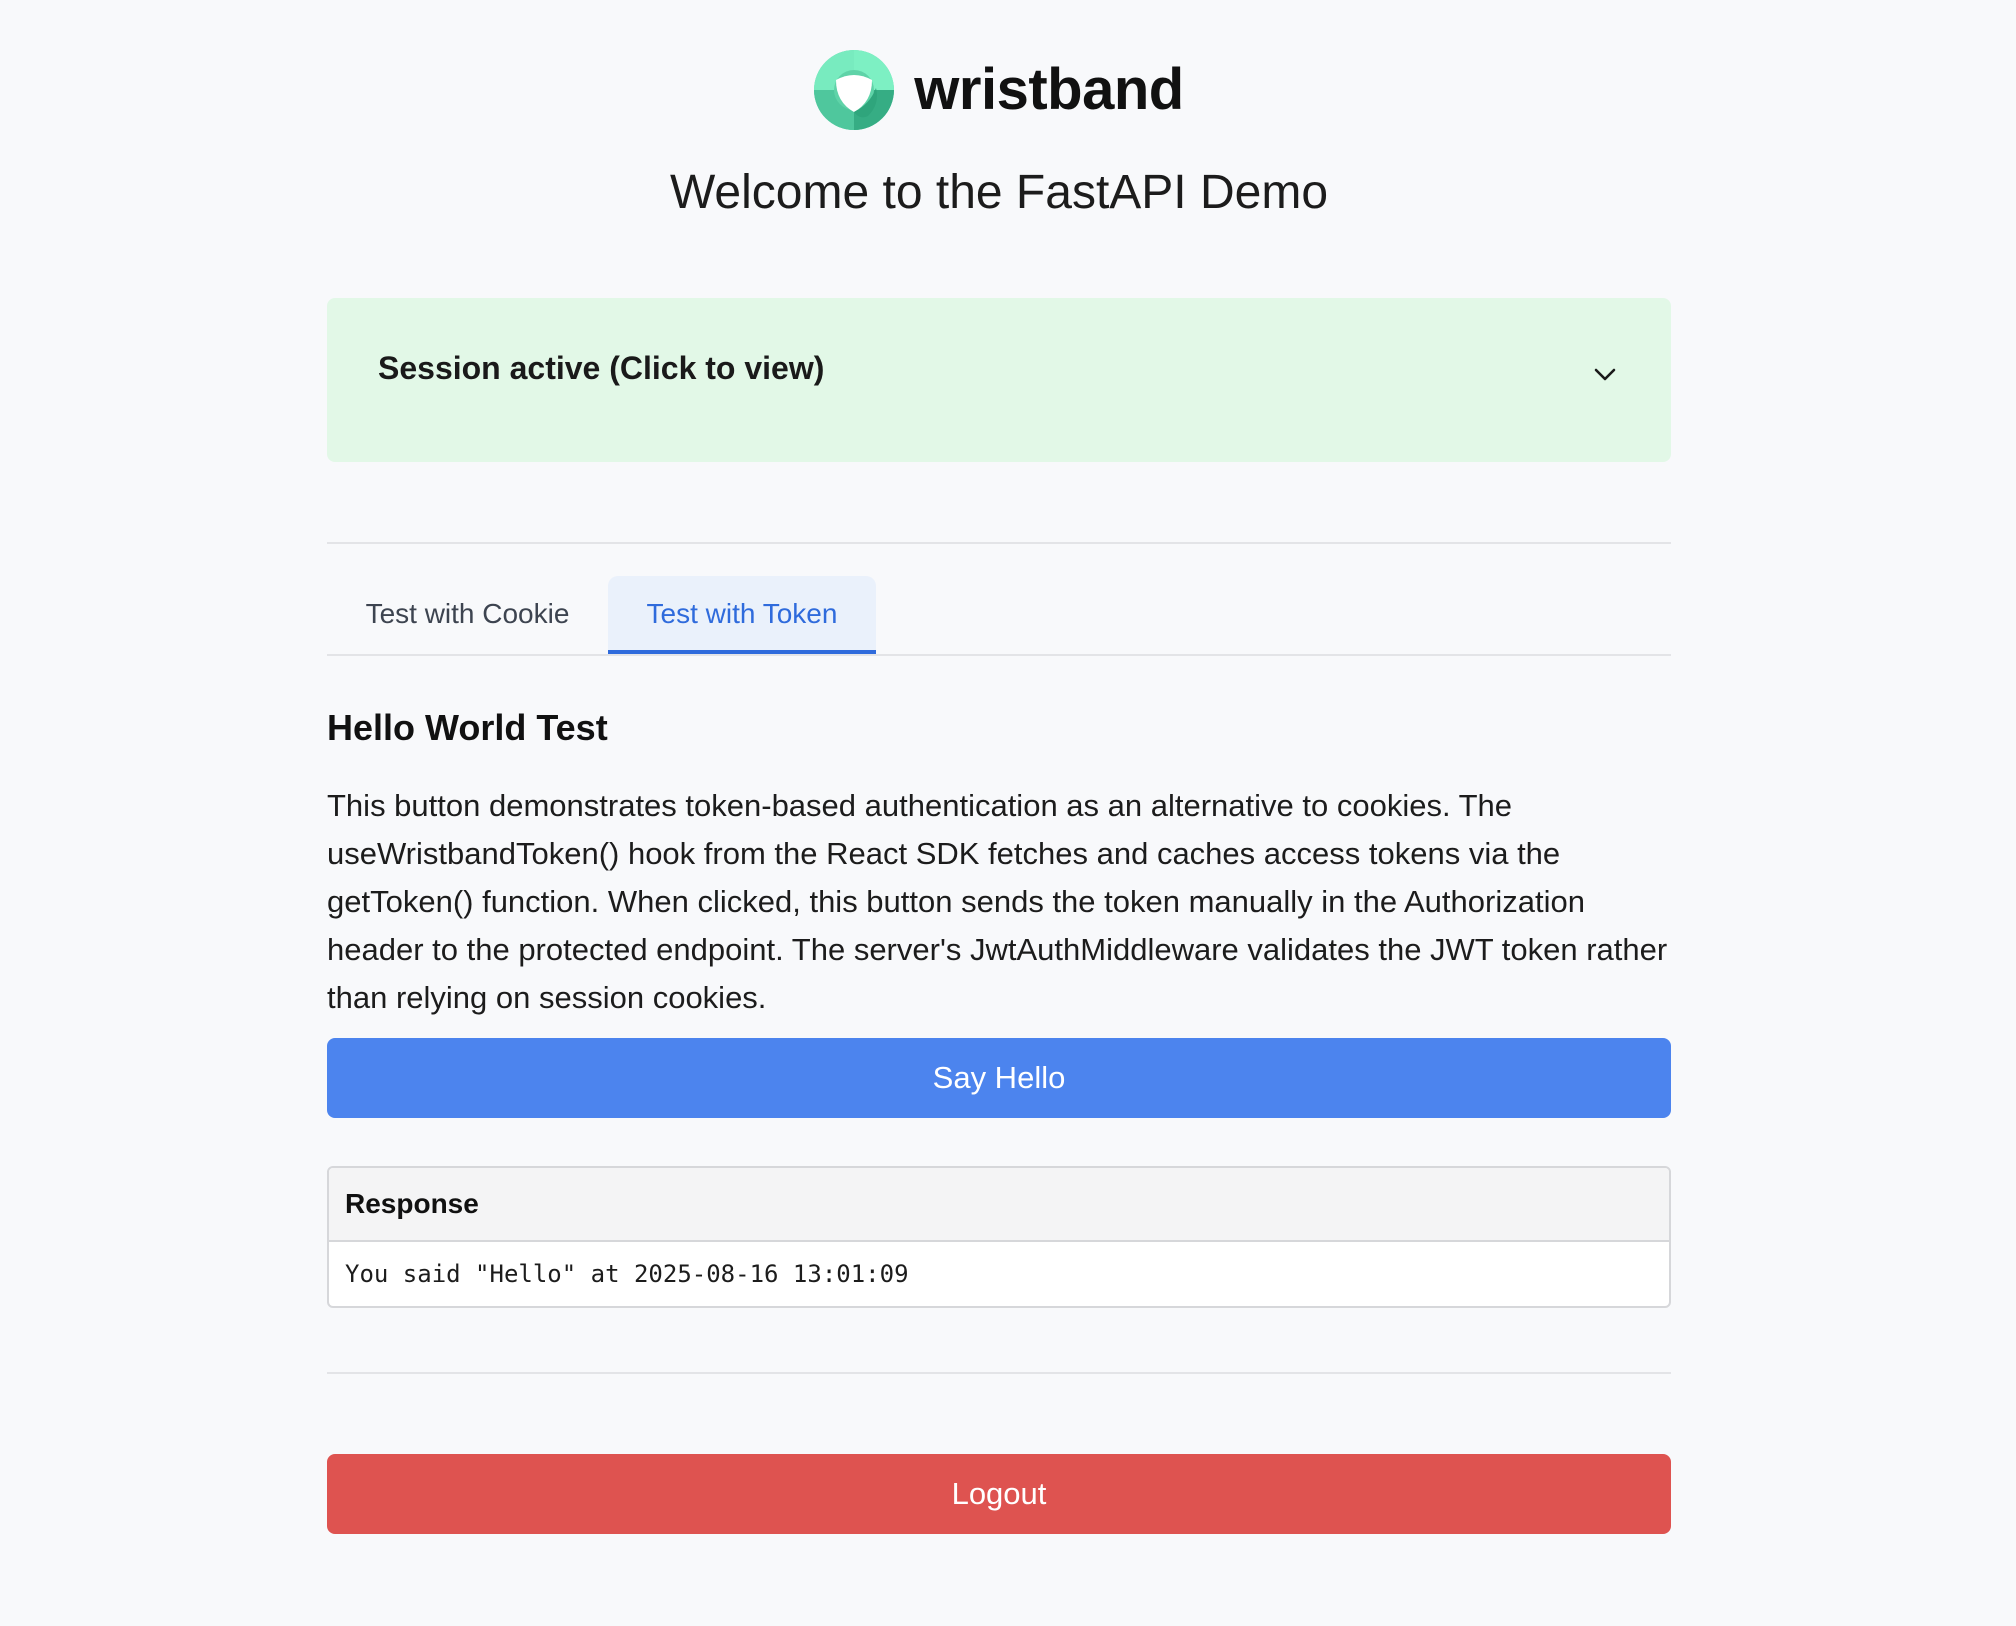  I want to click on brand: wristband, so click(999, 90).